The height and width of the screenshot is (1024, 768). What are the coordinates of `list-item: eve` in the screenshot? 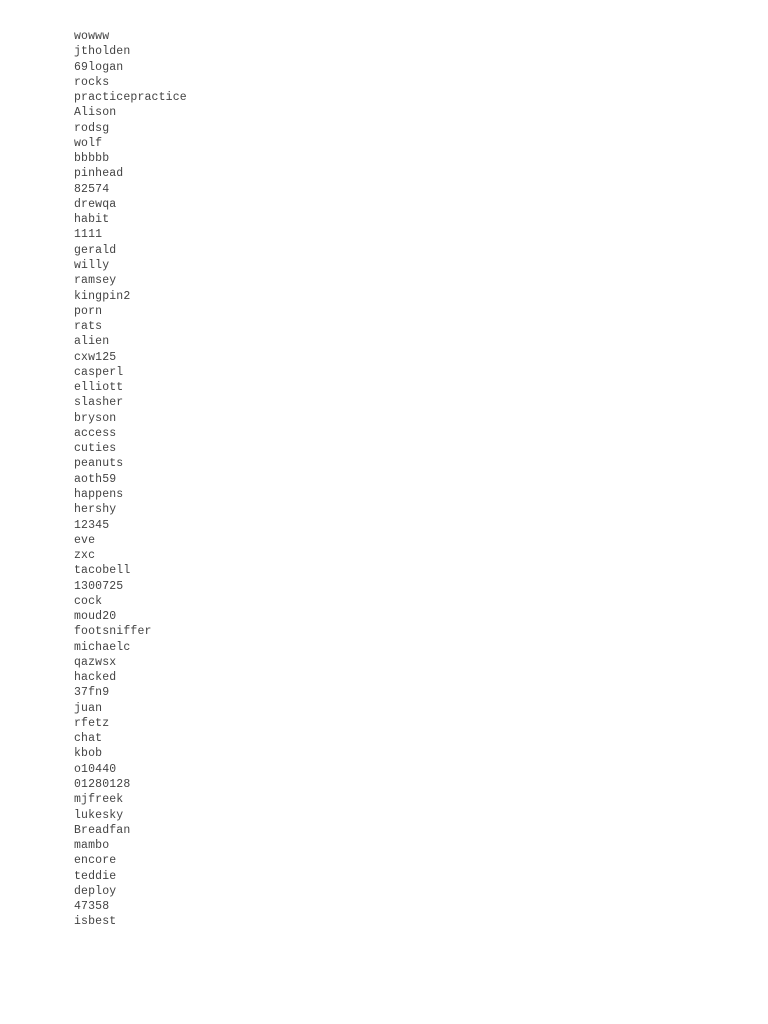 It's located at (85, 540).